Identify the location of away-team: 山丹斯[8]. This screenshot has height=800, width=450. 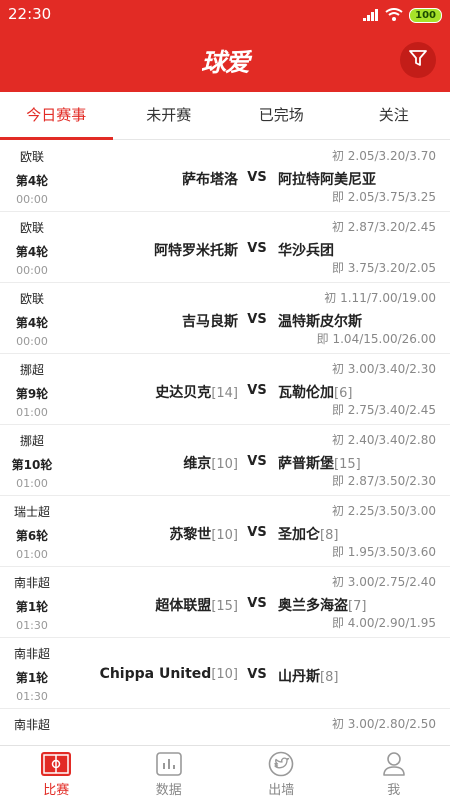
(308, 676).